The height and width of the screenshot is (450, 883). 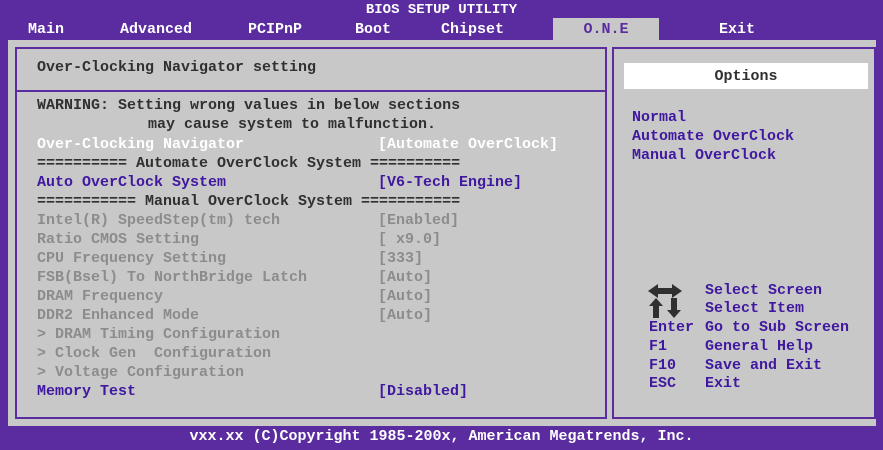 I want to click on setting-auto-overclock-system-value: [V6-Tech Engine], so click(x=450, y=182).